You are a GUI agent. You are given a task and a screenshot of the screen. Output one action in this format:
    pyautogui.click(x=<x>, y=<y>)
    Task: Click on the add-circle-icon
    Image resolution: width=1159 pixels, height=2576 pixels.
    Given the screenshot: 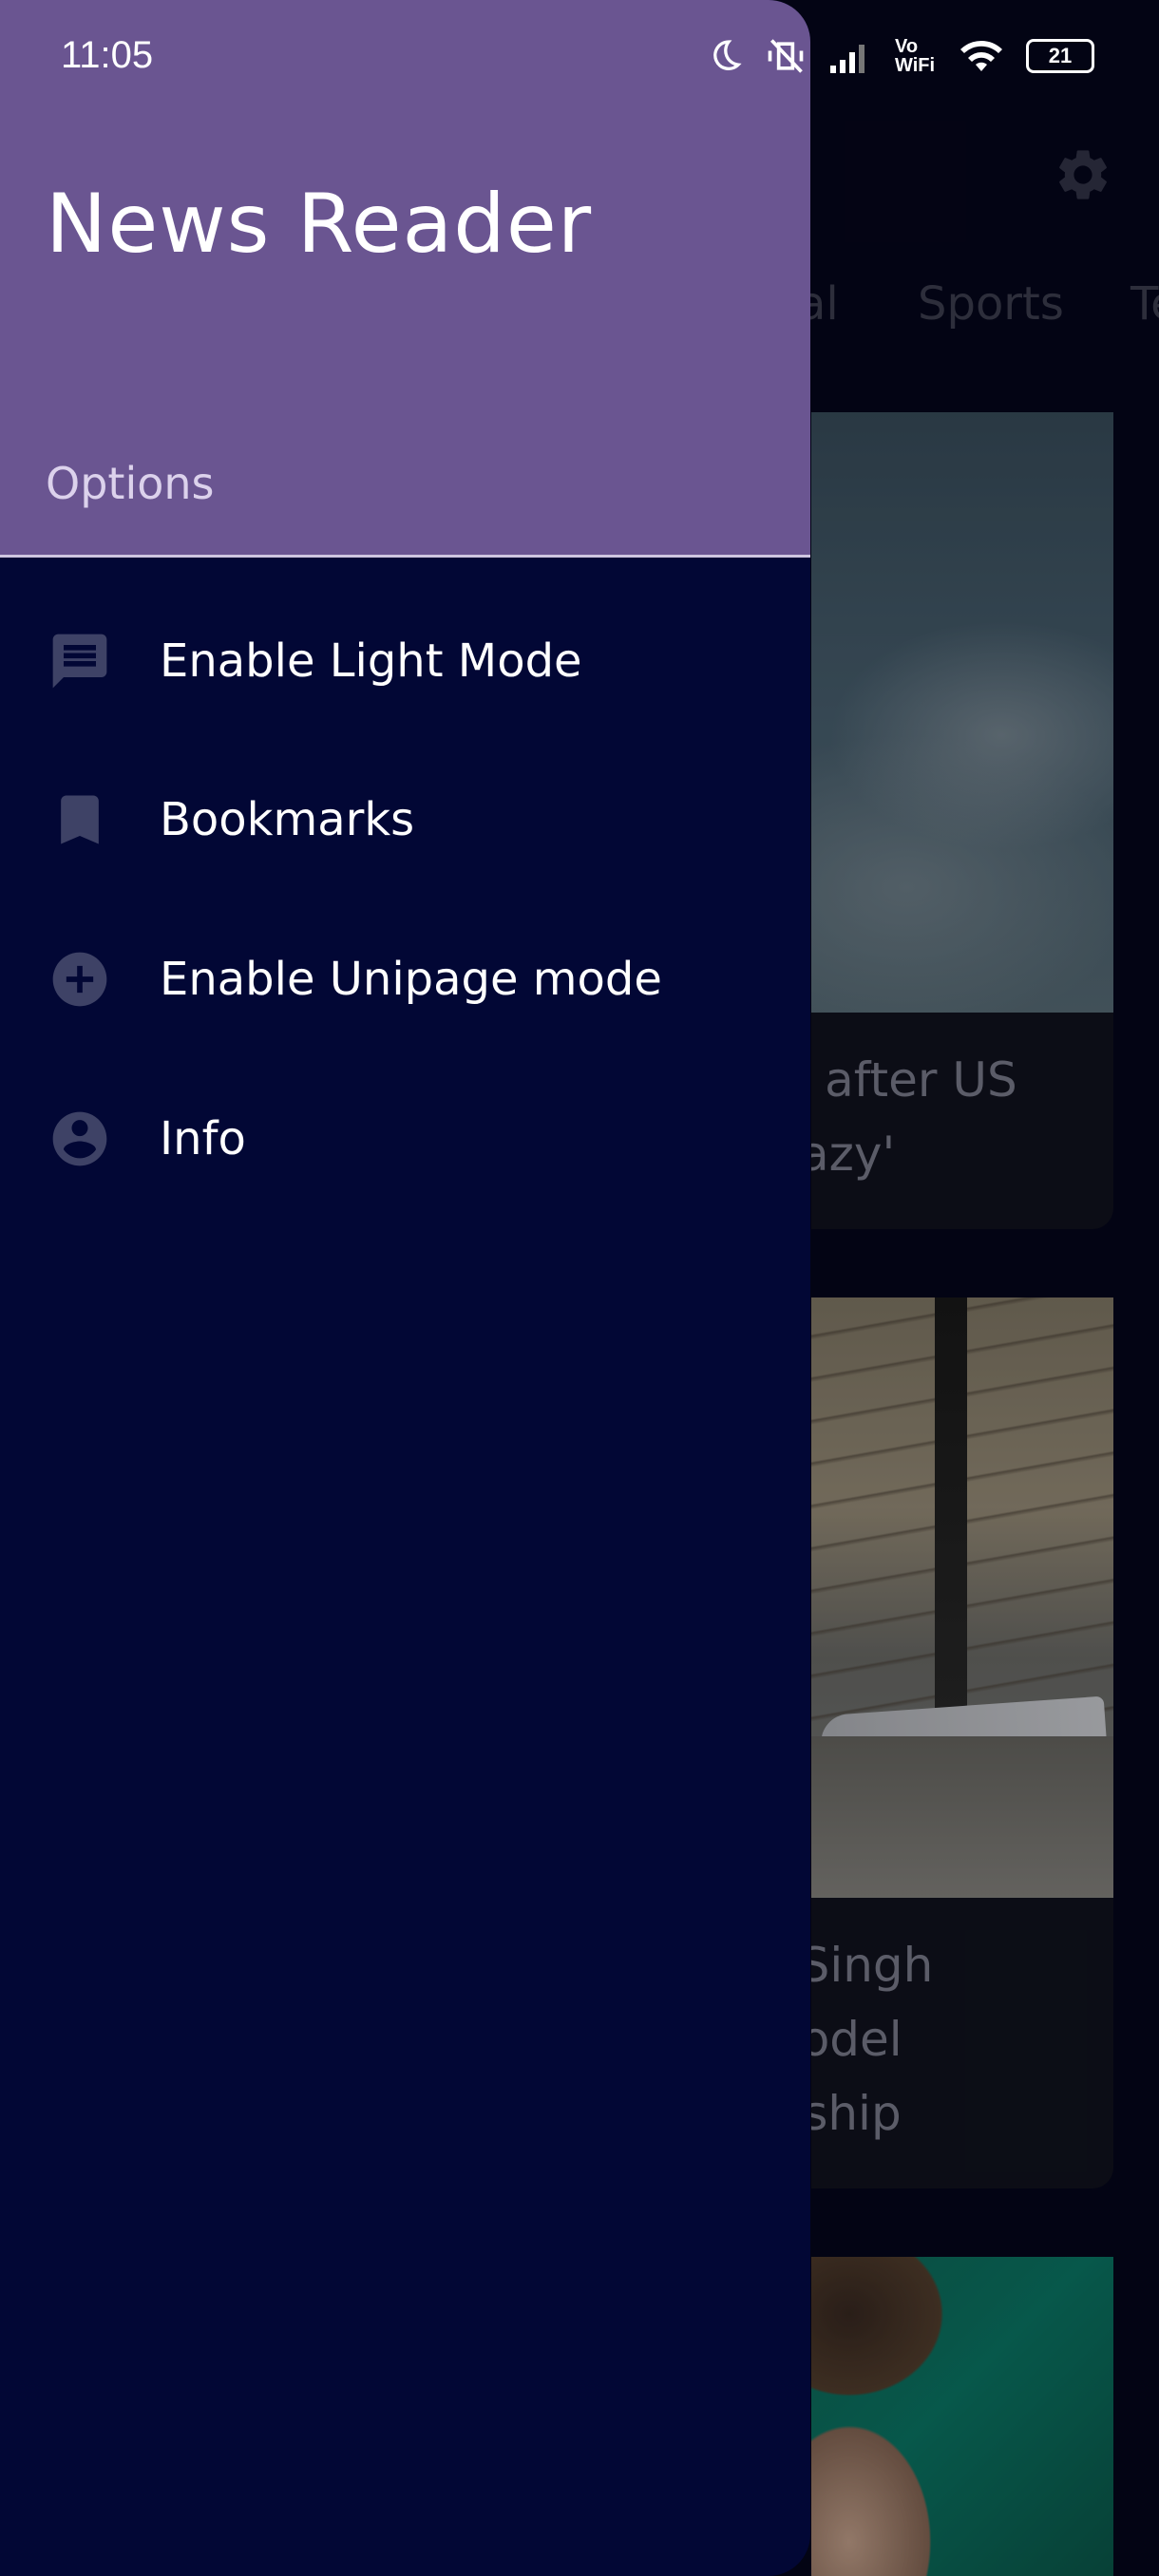 What is the action you would take?
    pyautogui.click(x=79, y=979)
    